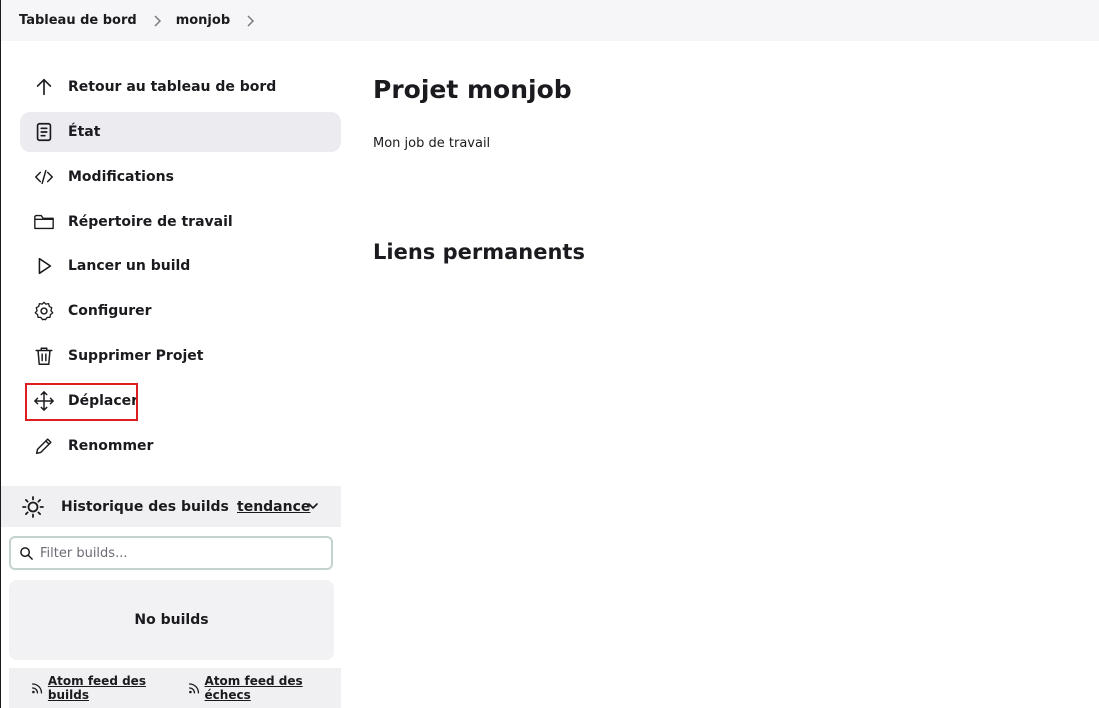 This screenshot has width=1099, height=708. Describe the element at coordinates (84, 132) in the screenshot. I see `task-label: État` at that location.